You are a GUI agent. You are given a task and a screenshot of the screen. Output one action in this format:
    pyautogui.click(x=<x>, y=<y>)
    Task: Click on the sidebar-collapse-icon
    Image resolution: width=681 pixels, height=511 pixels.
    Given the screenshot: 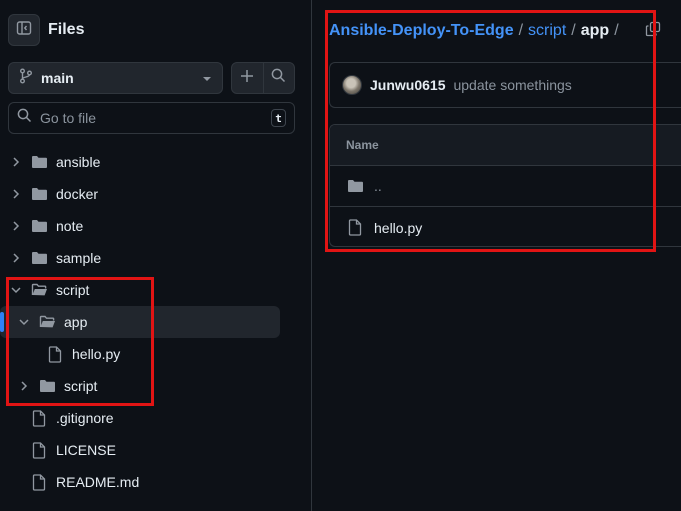 What is the action you would take?
    pyautogui.click(x=24, y=30)
    